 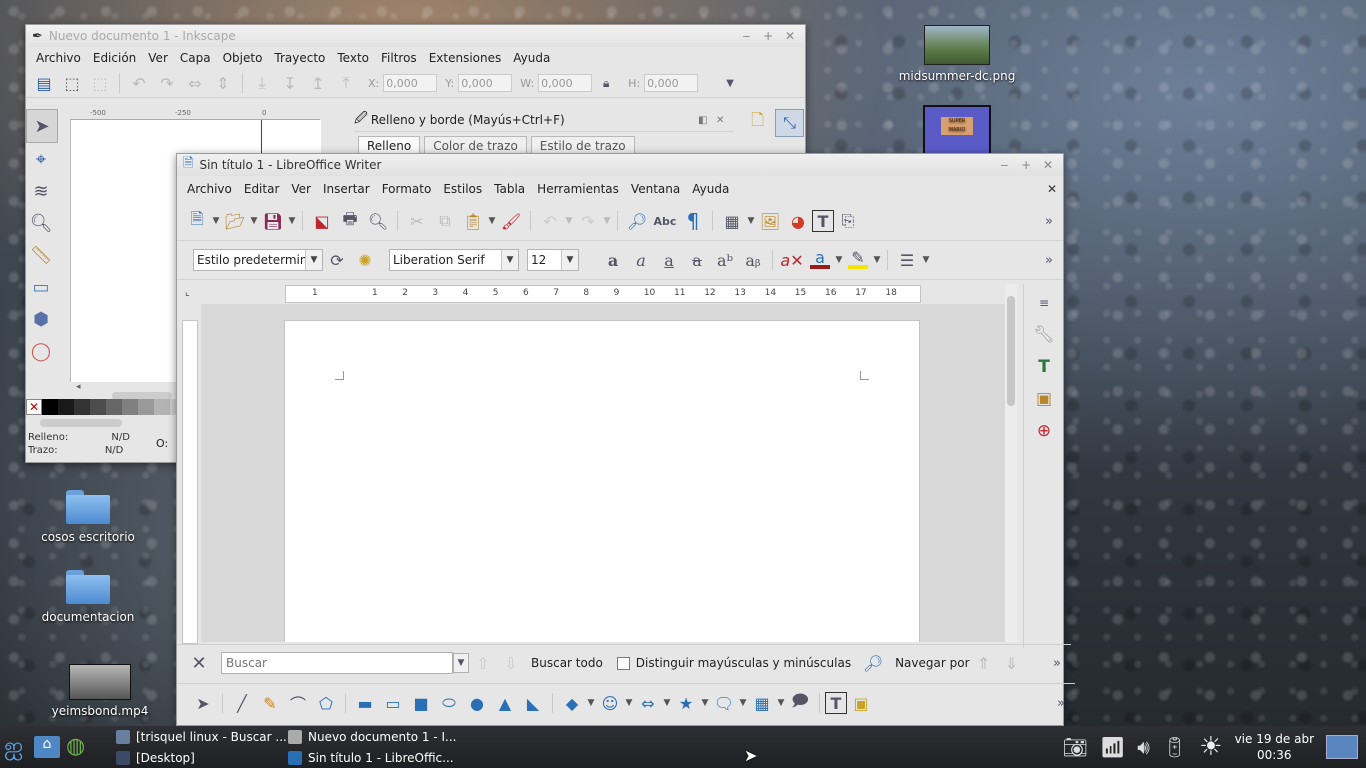 I want to click on width-input, so click(x=565, y=83).